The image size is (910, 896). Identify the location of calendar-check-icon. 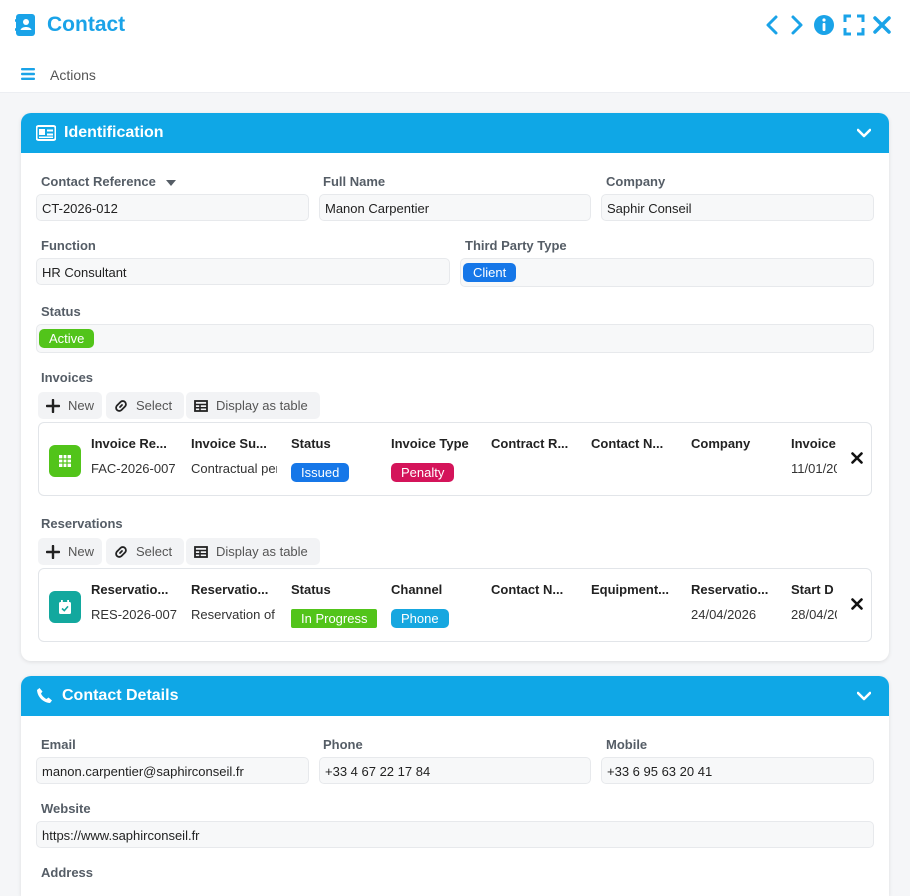
(65, 607).